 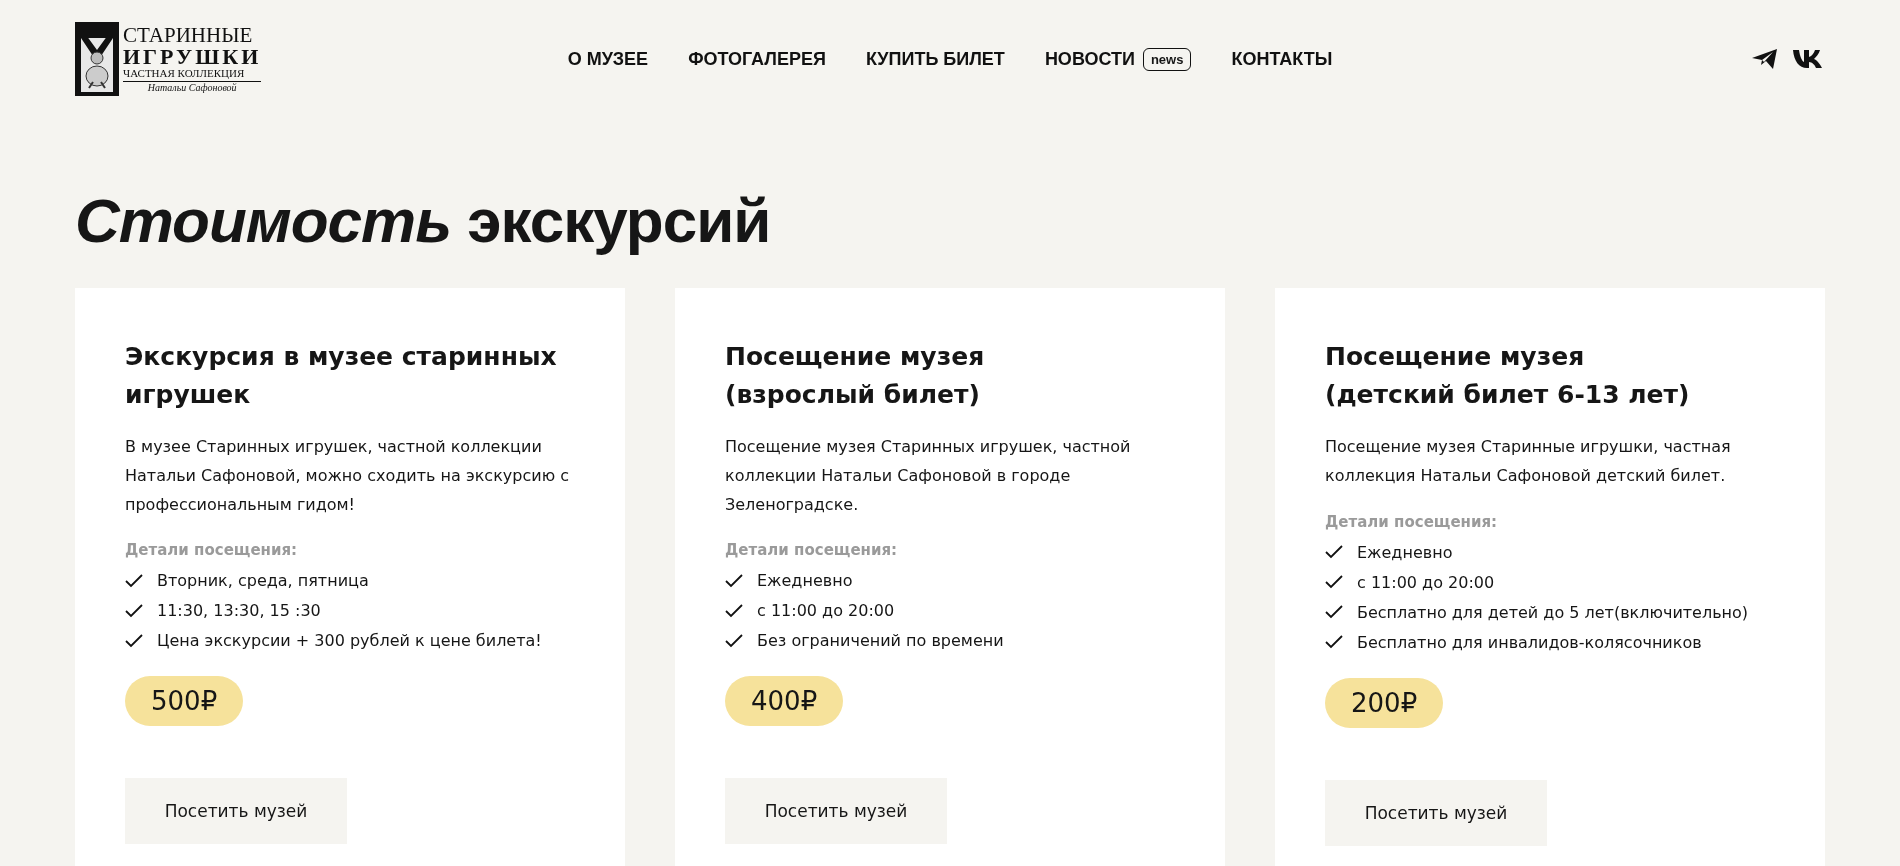 What do you see at coordinates (263, 581) in the screenshot?
I see `detail-text: Вторник, среда, пятница` at bounding box center [263, 581].